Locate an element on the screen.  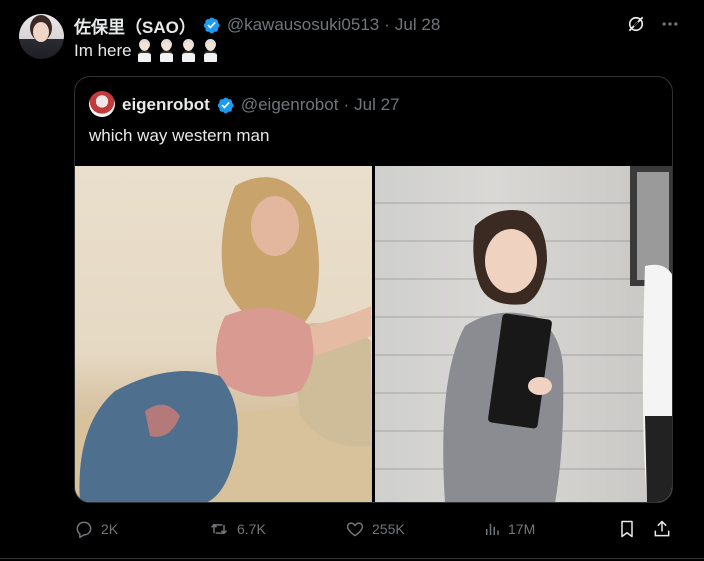
bottom-divider is located at coordinates (352, 558).